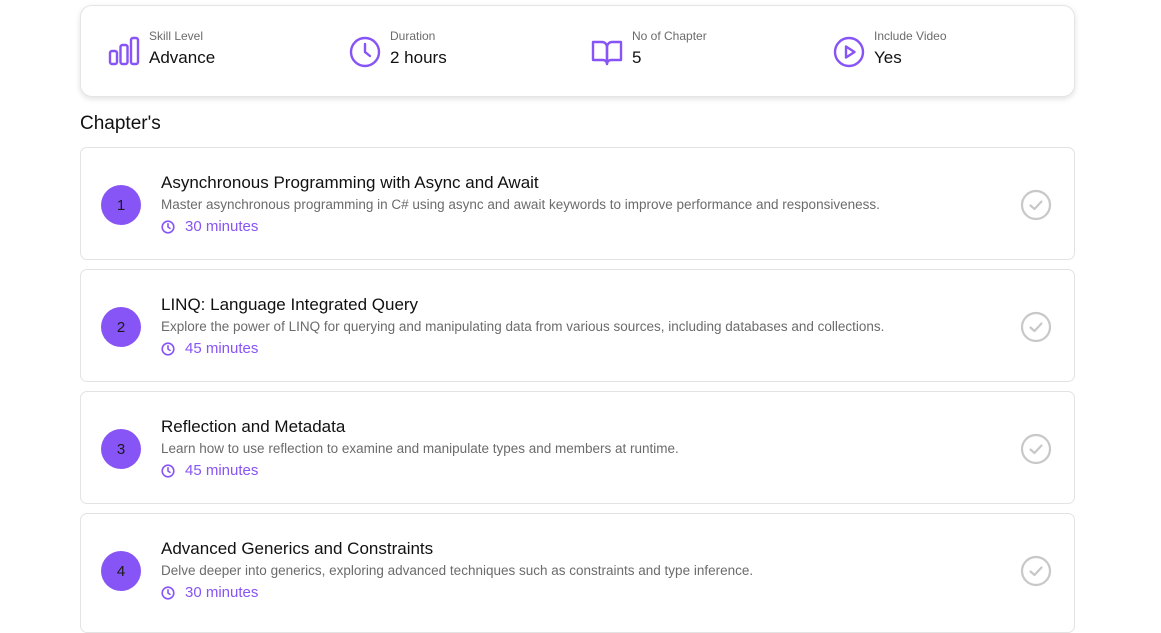 This screenshot has height=633, width=1161. I want to click on stat-label: No of Chapter, so click(669, 36).